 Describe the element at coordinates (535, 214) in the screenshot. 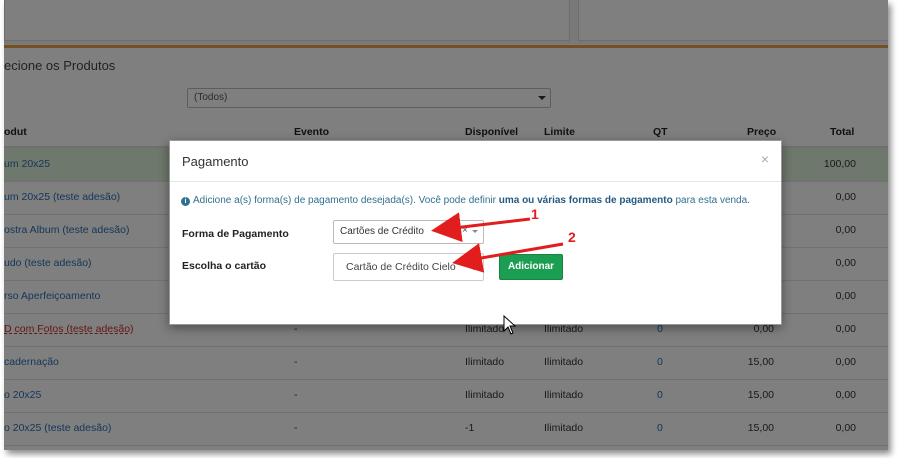

I see `annotation-number-1: 1` at that location.